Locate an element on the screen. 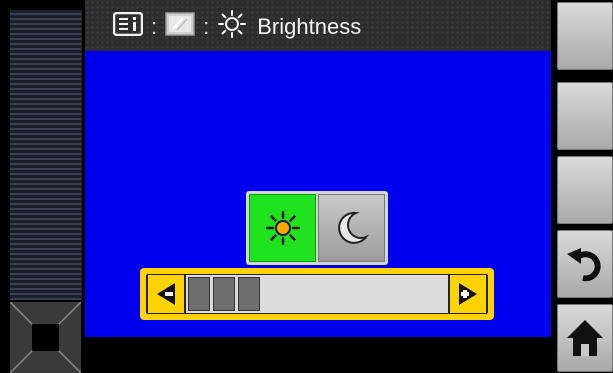  home-button is located at coordinates (585, 338).